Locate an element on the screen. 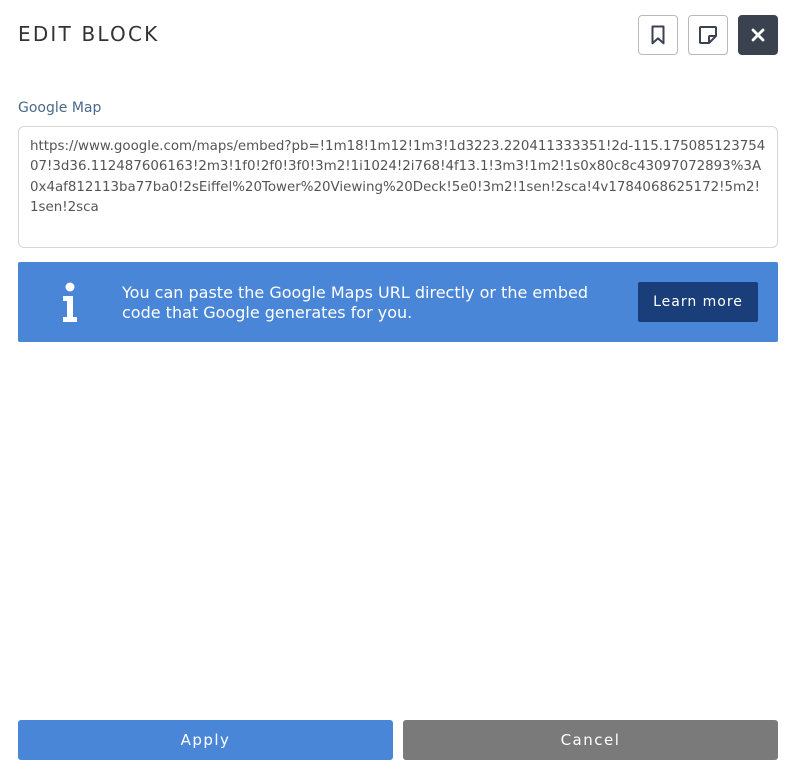 This screenshot has height=779, width=797. modal-header: EDIT BLOCK is located at coordinates (398, 35).